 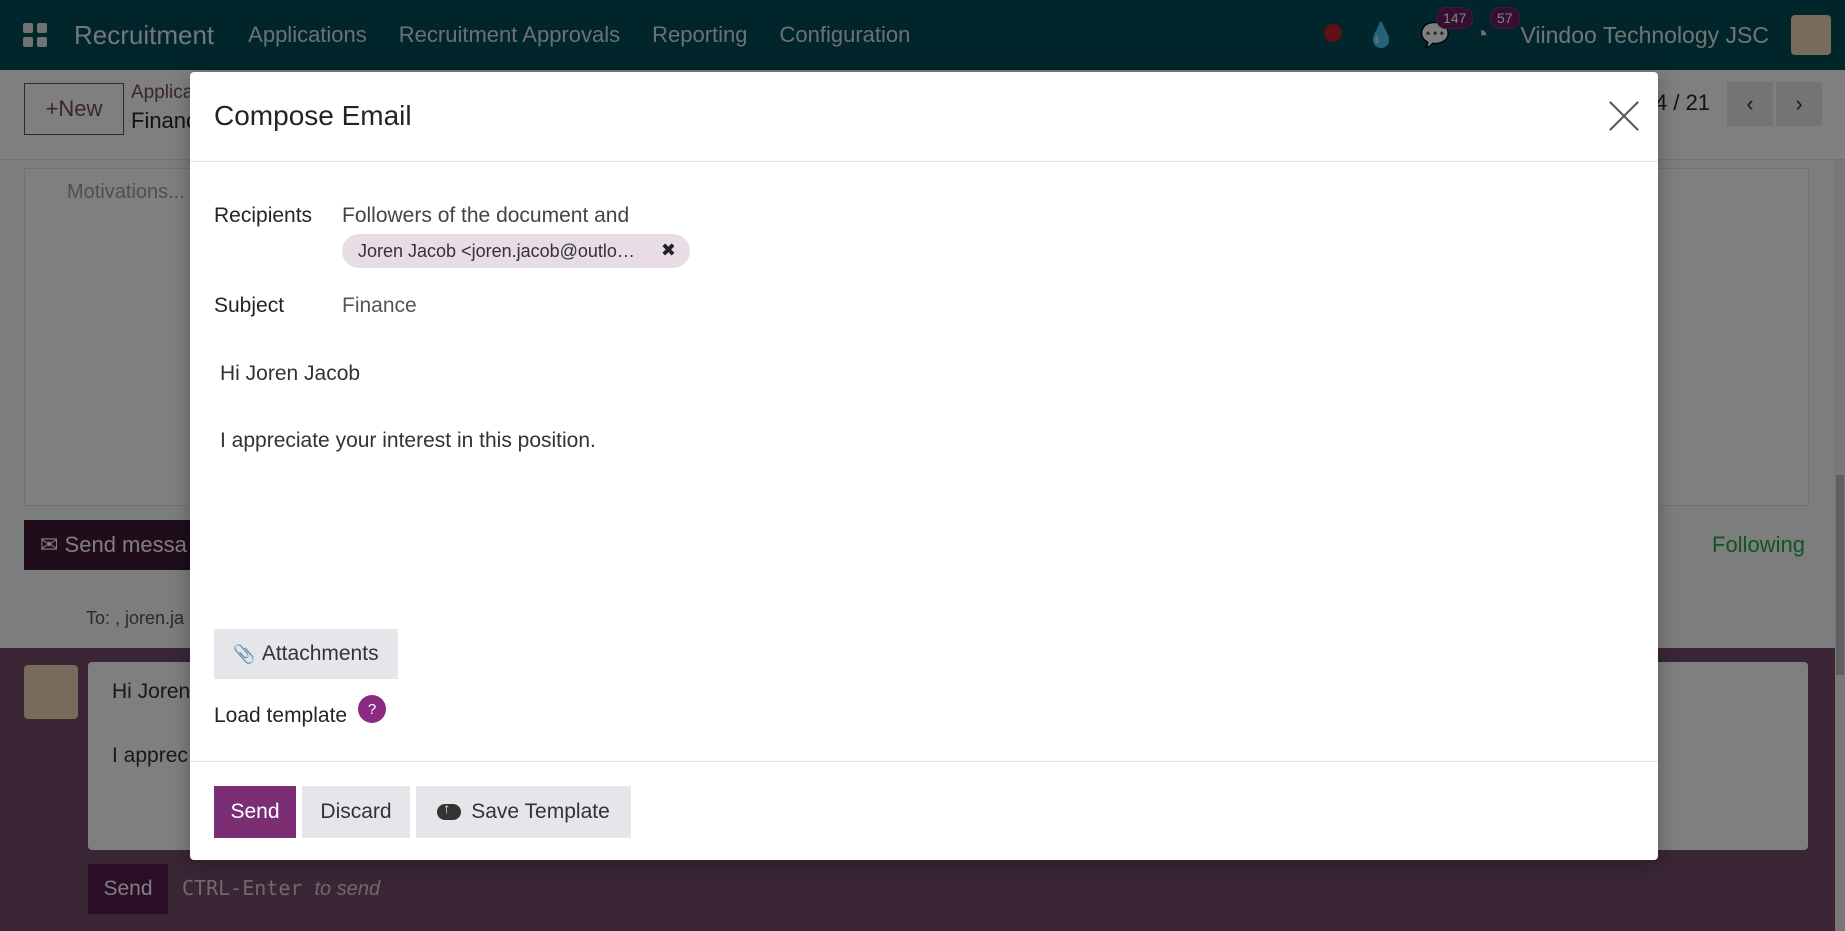 What do you see at coordinates (924, 810) in the screenshot?
I see `dialog-footer: Send Discard Save Template` at bounding box center [924, 810].